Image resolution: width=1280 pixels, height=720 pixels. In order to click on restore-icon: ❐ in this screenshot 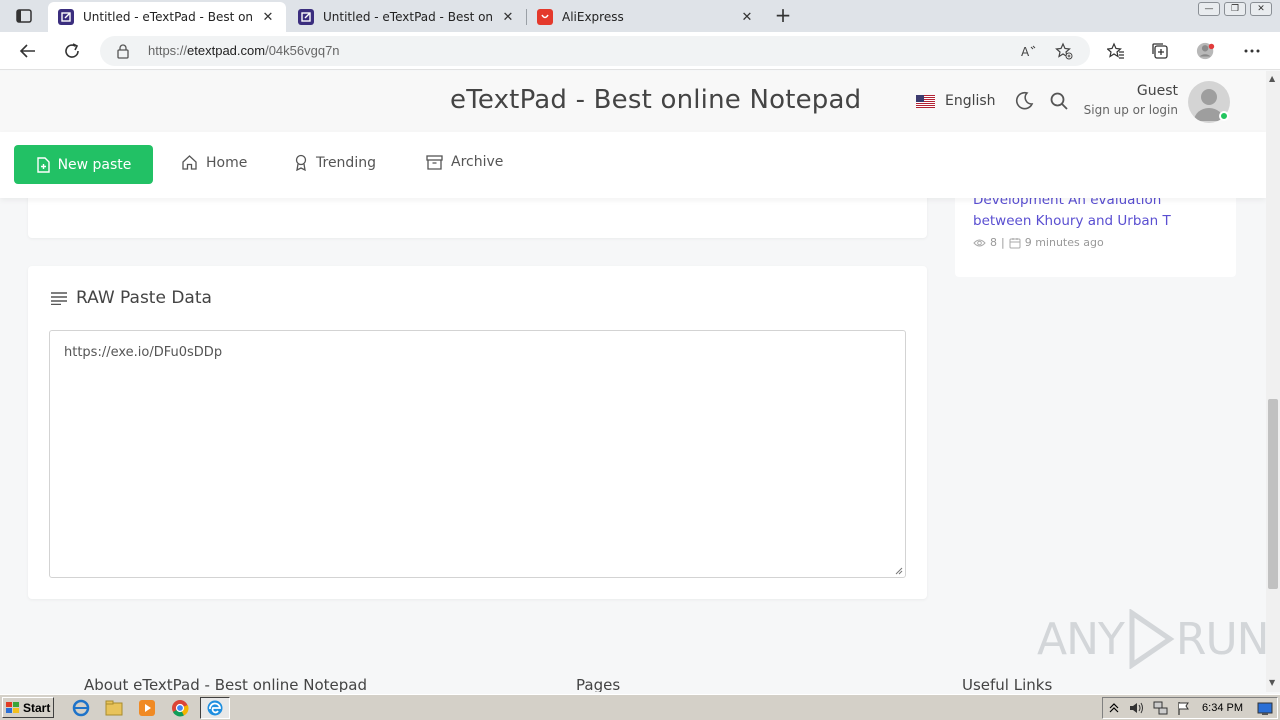, I will do `click(1235, 9)`.